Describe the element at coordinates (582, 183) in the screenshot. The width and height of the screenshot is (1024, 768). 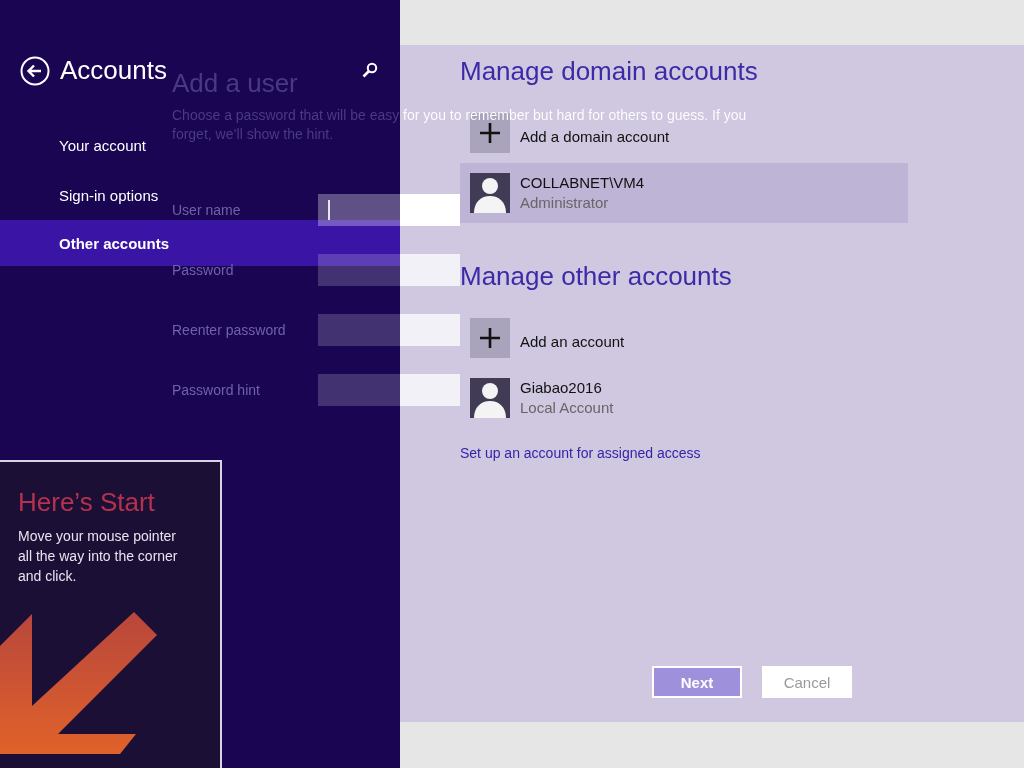
I see `account-name: COLLABNET\VM4` at that location.